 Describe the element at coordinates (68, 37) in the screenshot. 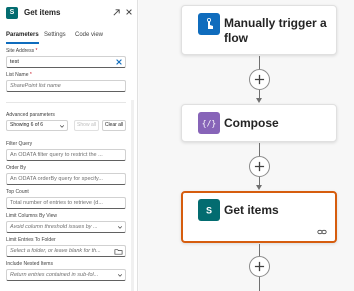

I see `panel-tabs: Parameters Settings Code view` at that location.